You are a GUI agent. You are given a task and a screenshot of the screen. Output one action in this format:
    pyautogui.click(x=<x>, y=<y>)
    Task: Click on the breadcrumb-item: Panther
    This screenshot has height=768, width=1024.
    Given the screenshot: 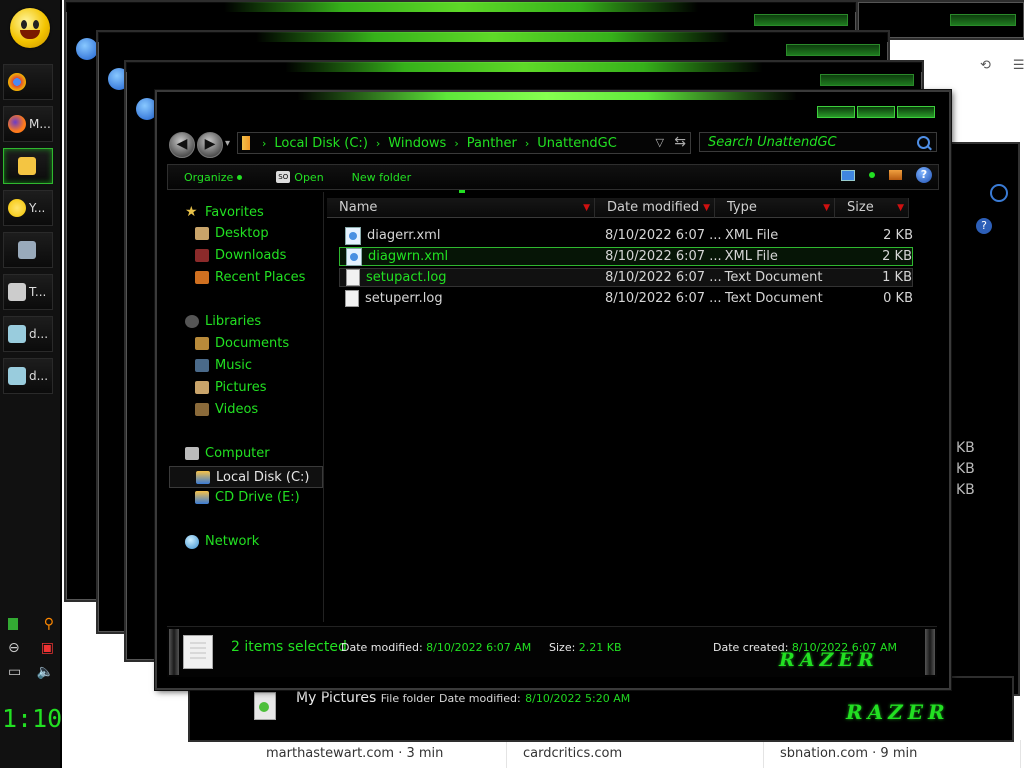 What is the action you would take?
    pyautogui.click(x=492, y=143)
    